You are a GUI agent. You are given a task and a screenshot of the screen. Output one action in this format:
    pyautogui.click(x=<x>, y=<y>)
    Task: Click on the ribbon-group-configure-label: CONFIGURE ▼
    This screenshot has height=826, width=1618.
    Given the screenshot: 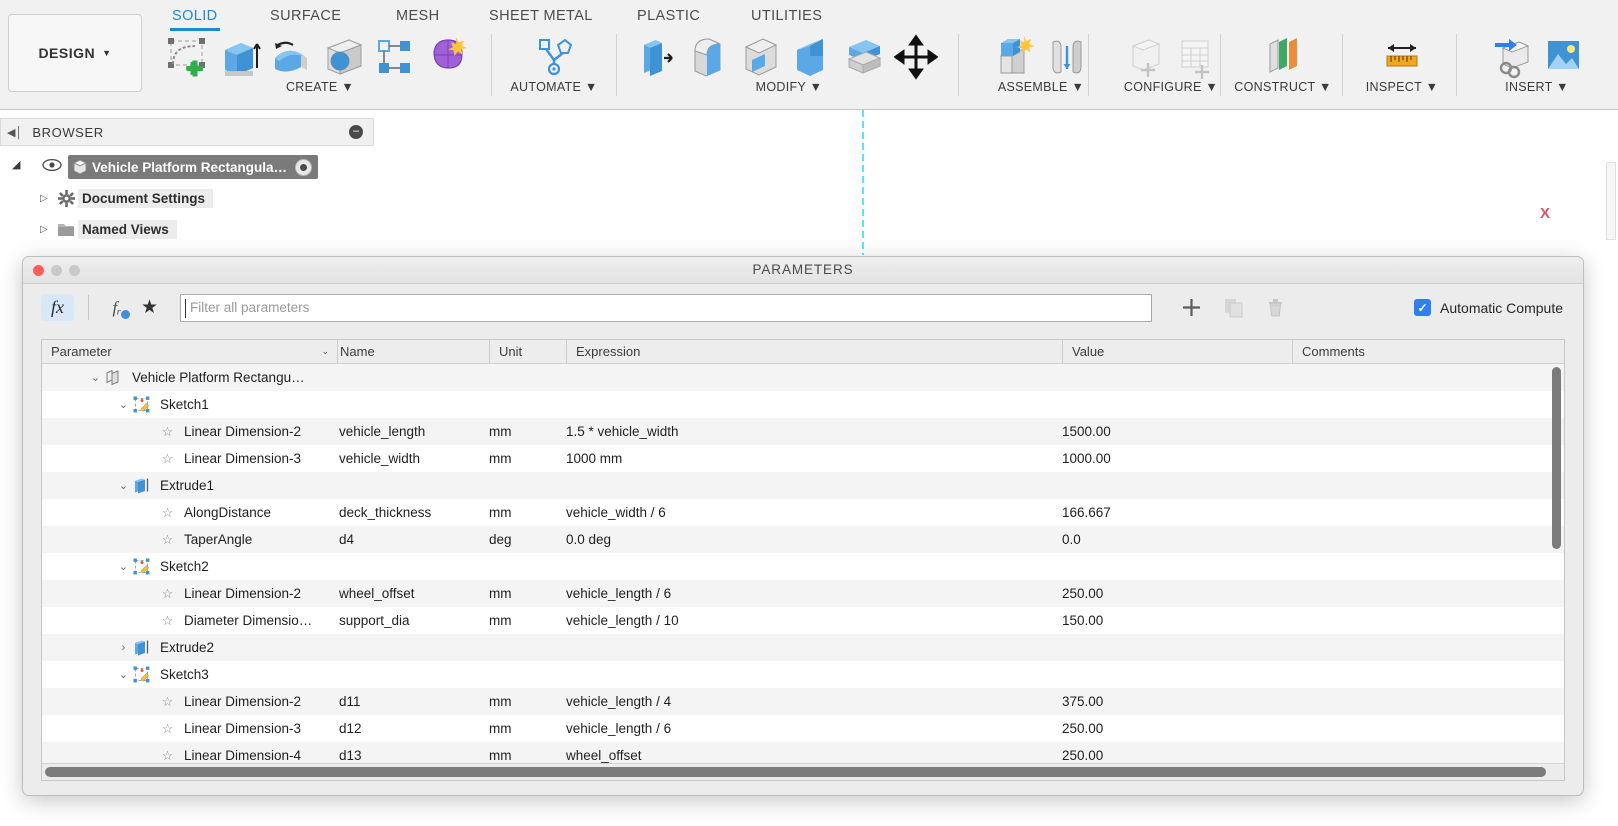 What is the action you would take?
    pyautogui.click(x=1171, y=87)
    